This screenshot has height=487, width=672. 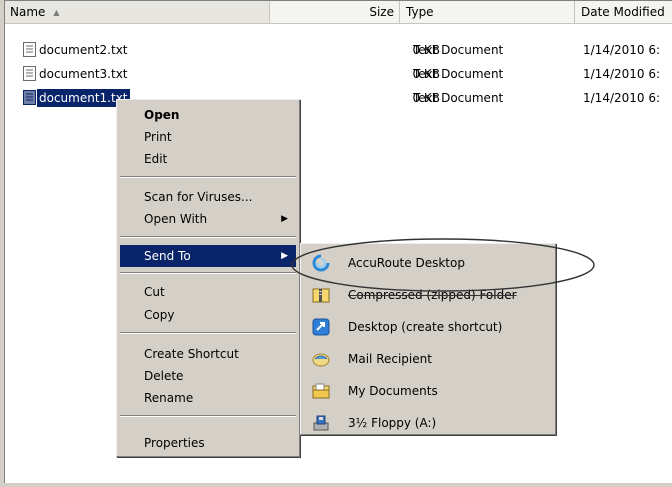 What do you see at coordinates (487, 12) in the screenshot?
I see `column-header-type: Type` at bounding box center [487, 12].